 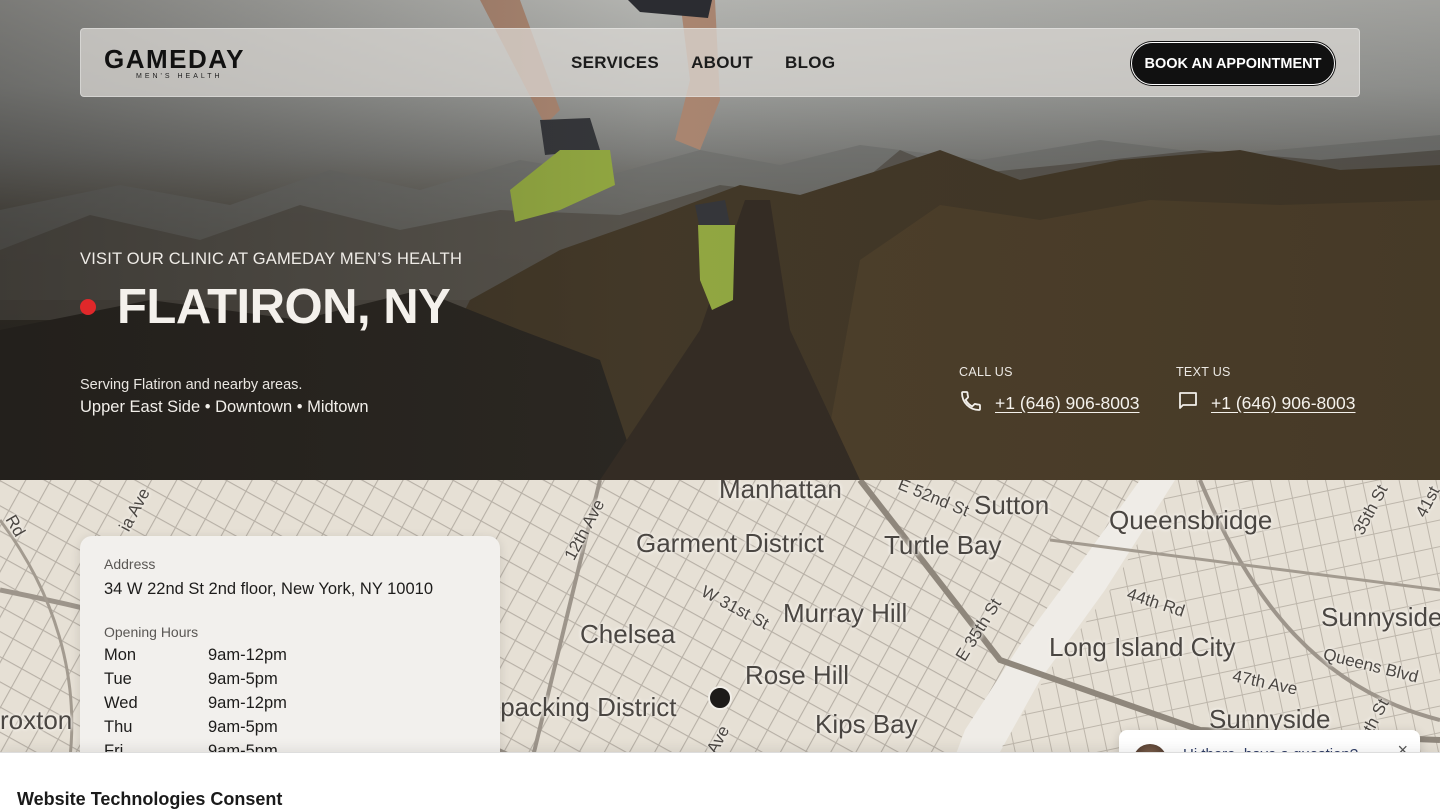 I want to click on hours-row: Tue 9am-5pm, so click(x=191, y=679).